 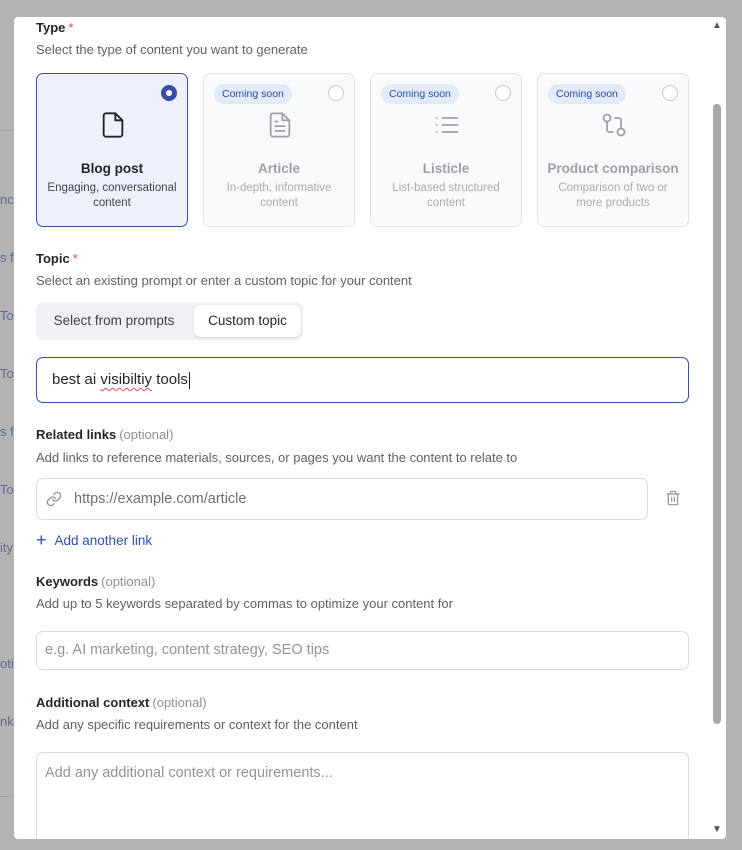 I want to click on add-link-label: Add another link, so click(x=103, y=540).